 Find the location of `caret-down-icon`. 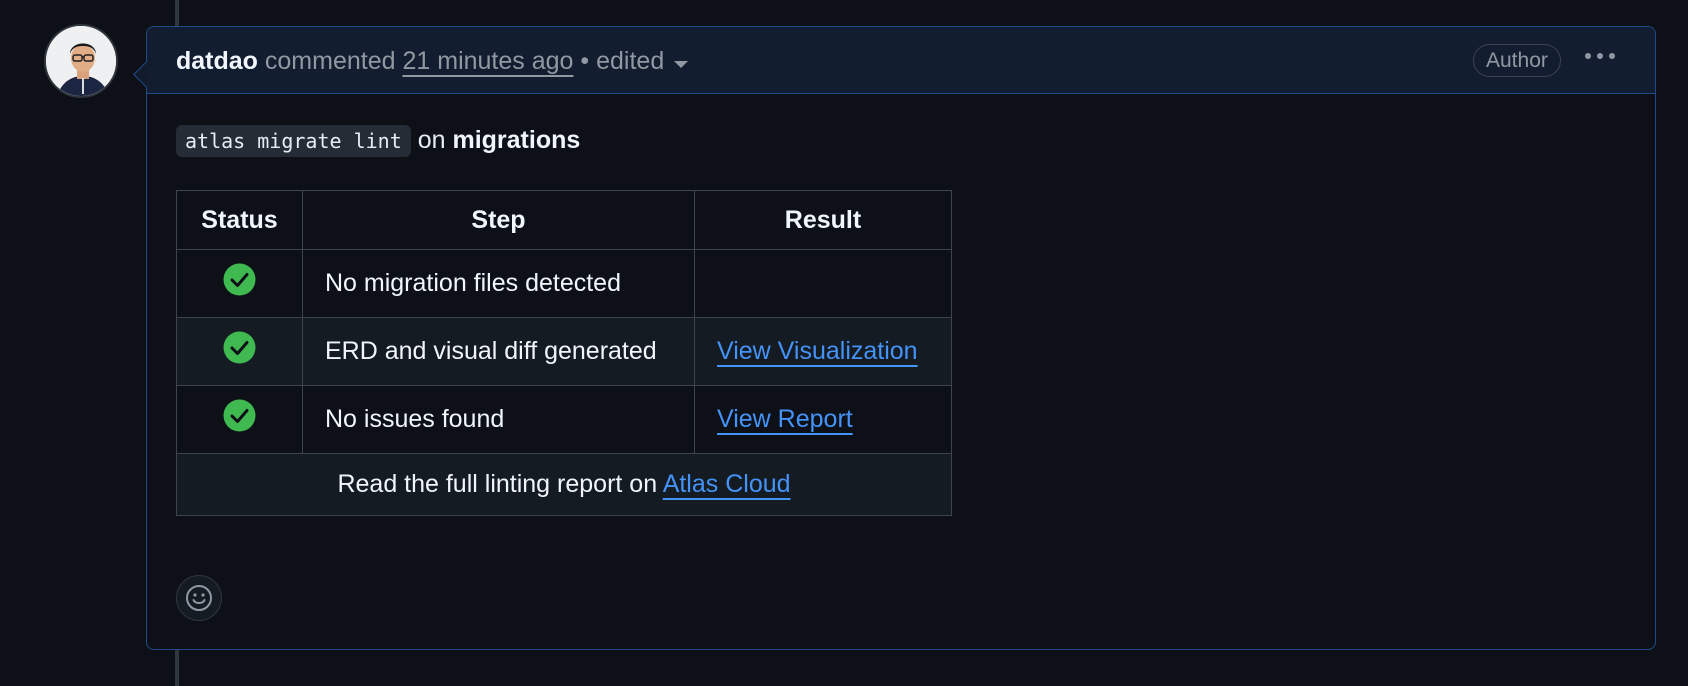

caret-down-icon is located at coordinates (681, 64).